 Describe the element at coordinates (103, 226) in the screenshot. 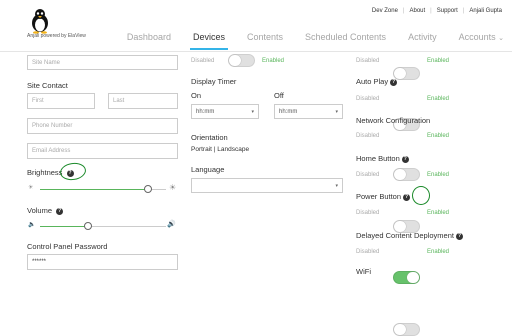

I see `volume-slider-track` at that location.